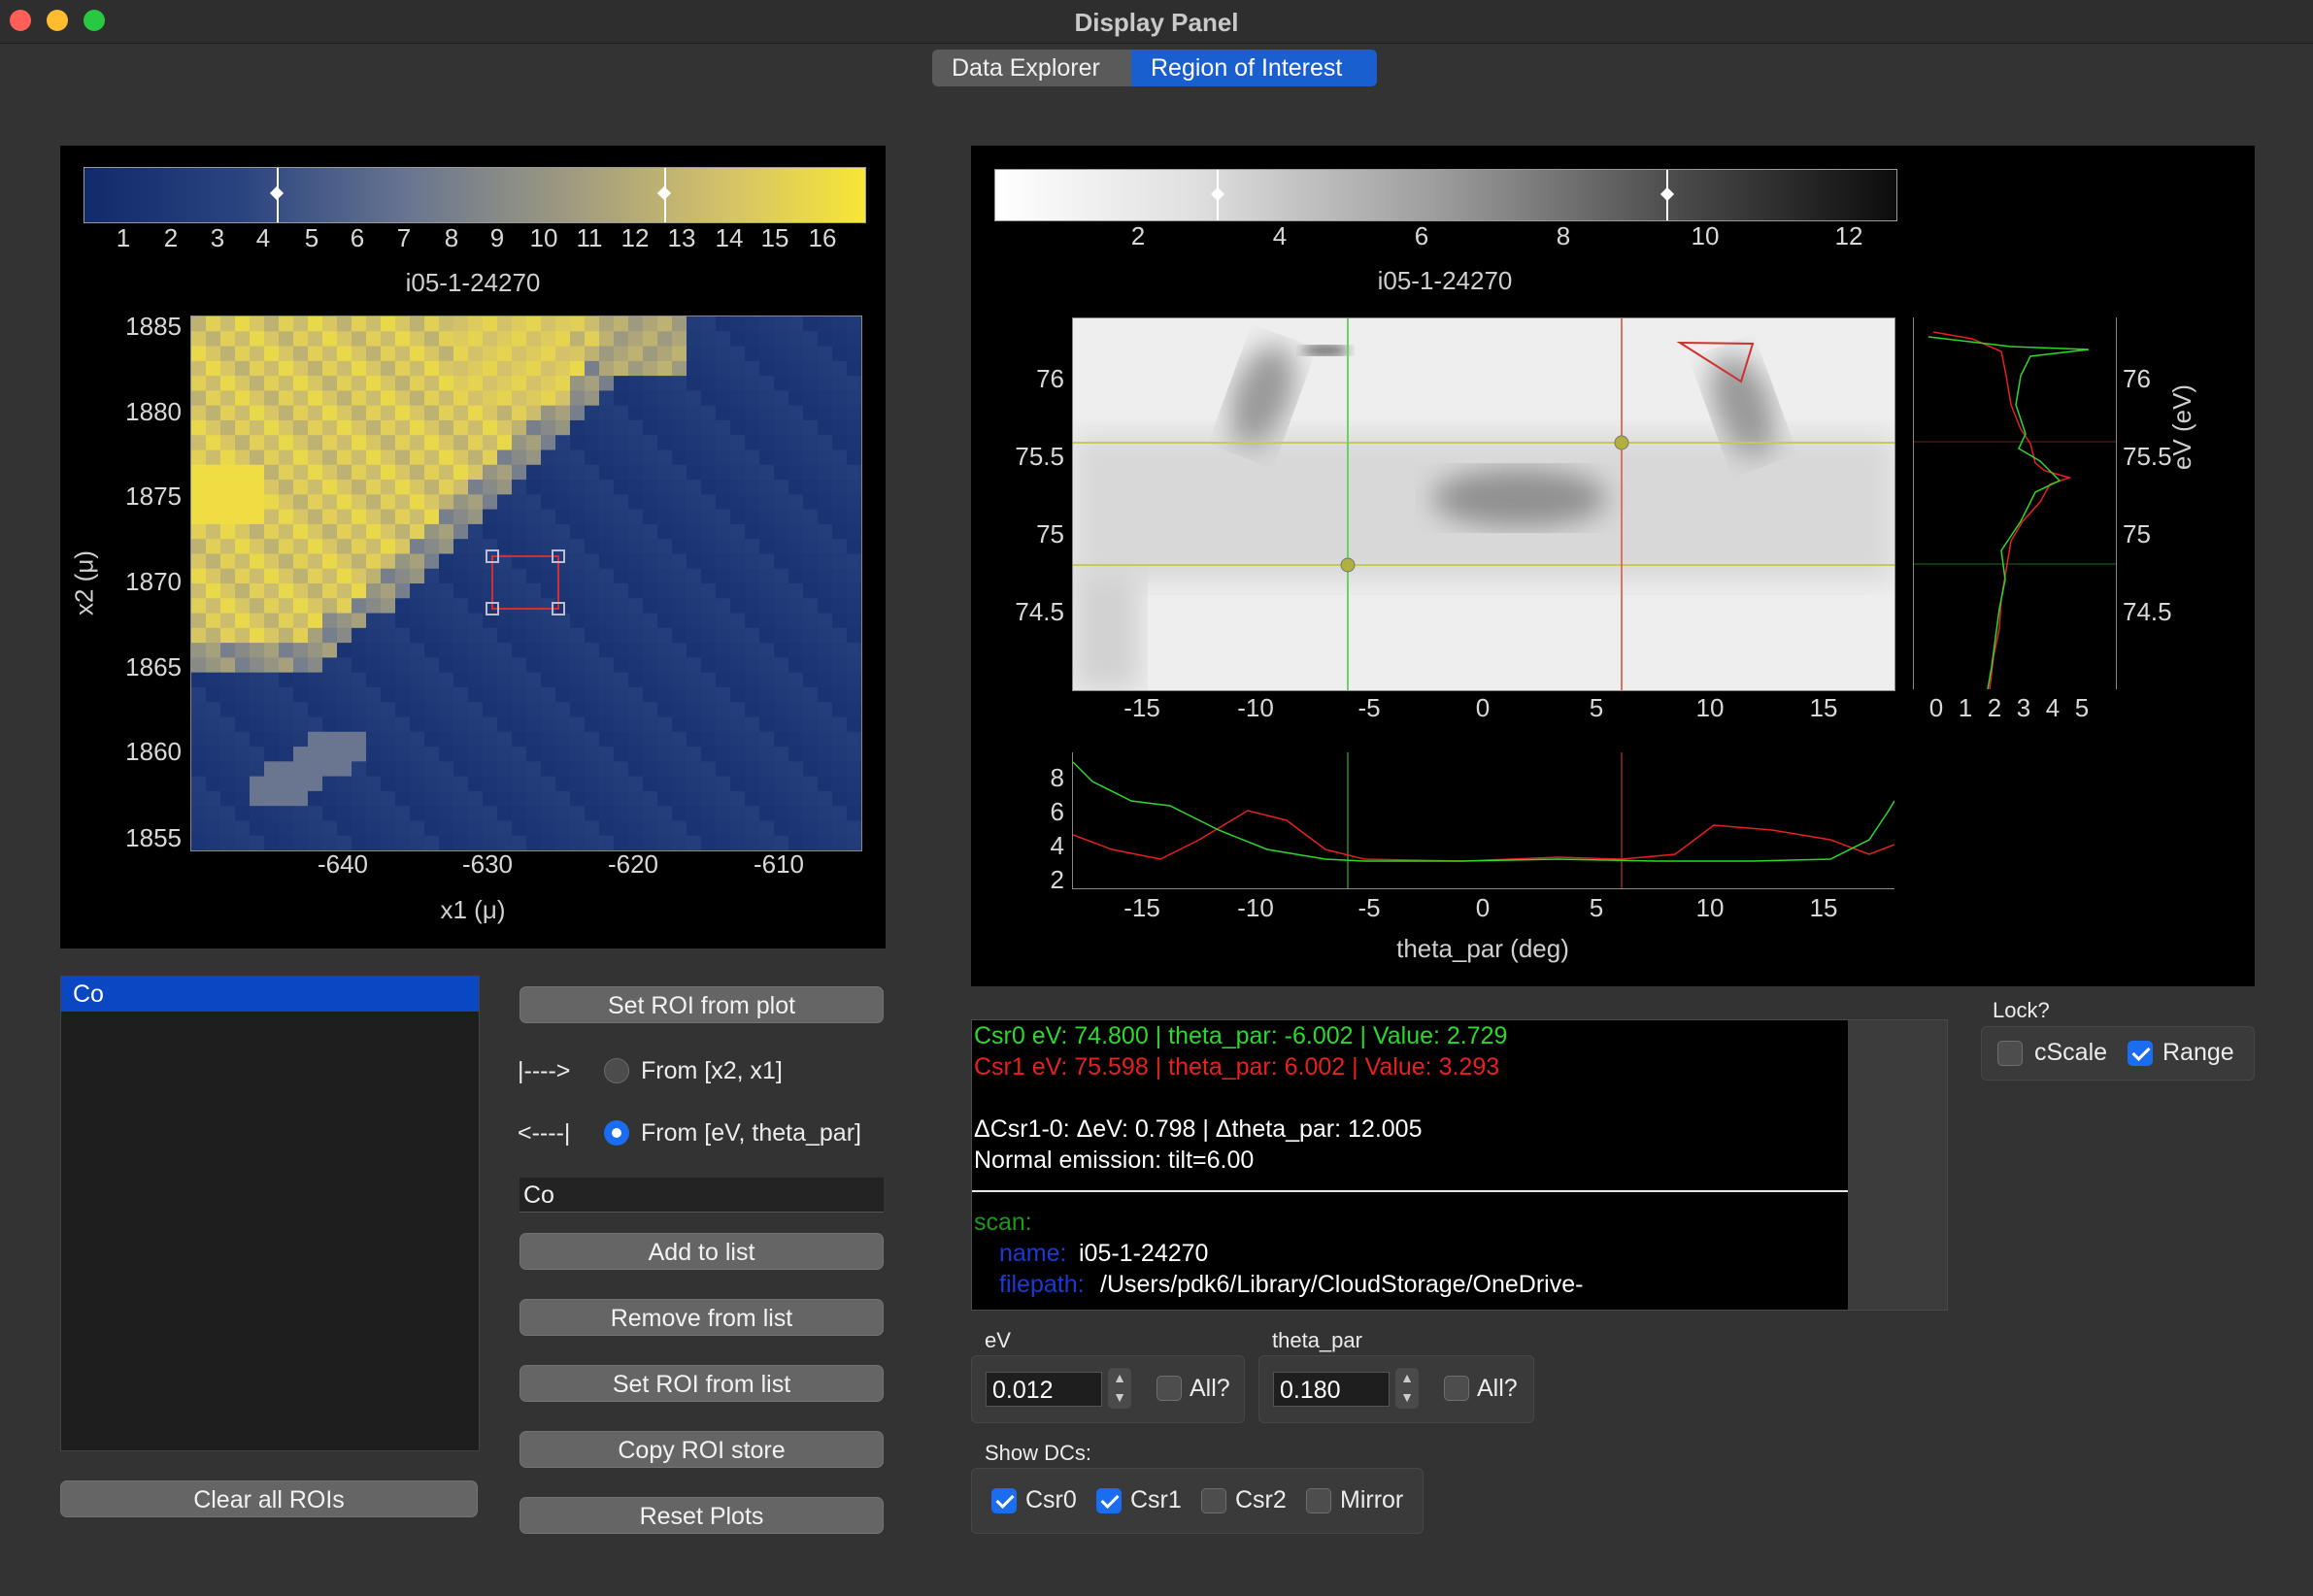  I want to click on csr2-checkbox, so click(1213, 1500).